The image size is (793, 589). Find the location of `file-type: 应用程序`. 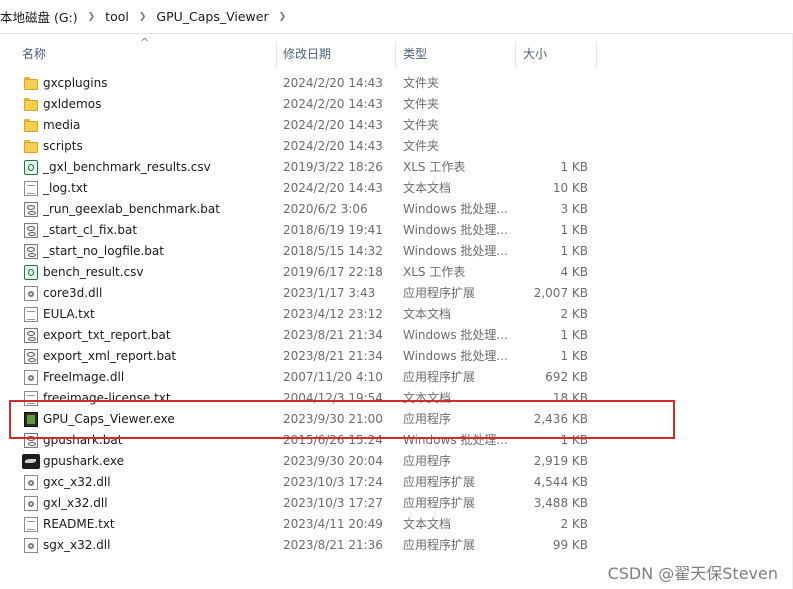

file-type: 应用程序 is located at coordinates (427, 461).